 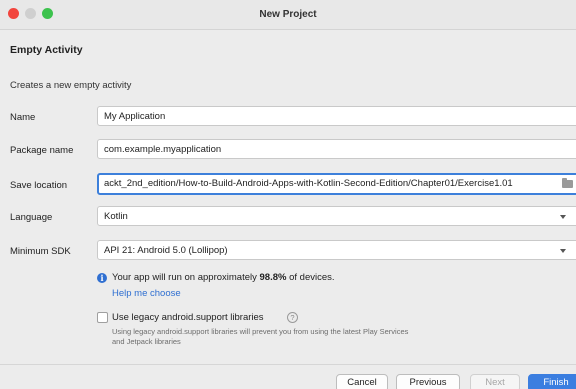 I want to click on window-title: New Project, so click(x=288, y=14).